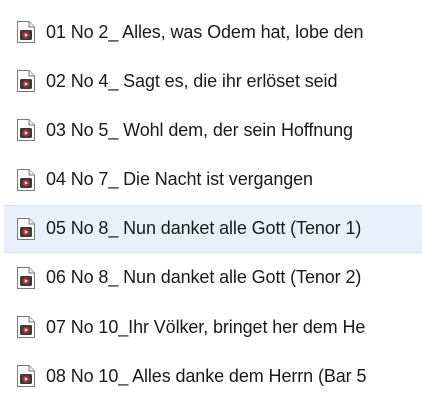 Image resolution: width=422 pixels, height=414 pixels. I want to click on file-row: 03 No 5_ Wohl dem, der sein Hoffnung, so click(211, 130).